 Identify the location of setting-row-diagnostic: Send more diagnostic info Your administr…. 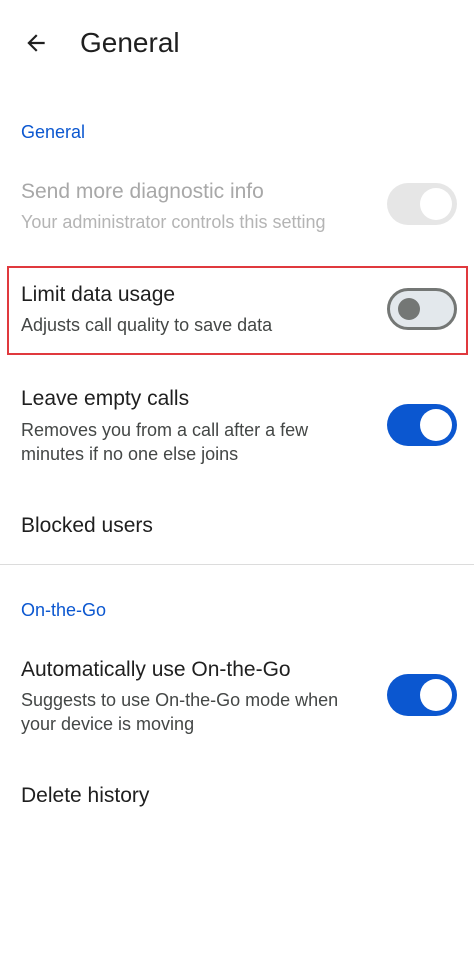
(237, 212).